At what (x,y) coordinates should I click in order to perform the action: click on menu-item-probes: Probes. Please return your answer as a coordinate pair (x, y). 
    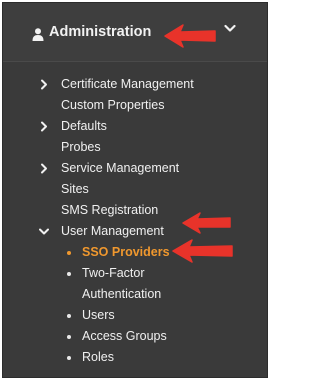
    Looking at the image, I should click on (135, 147).